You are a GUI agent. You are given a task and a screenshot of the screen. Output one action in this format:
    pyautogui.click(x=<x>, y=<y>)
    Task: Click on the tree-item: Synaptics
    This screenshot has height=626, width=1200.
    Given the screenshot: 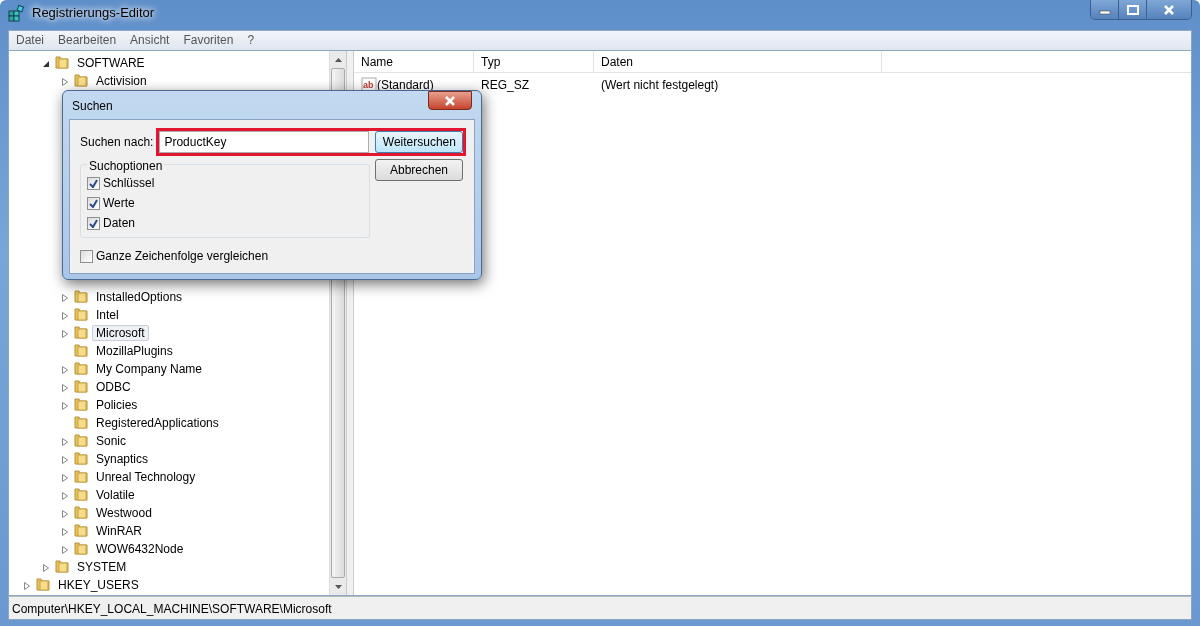 What is the action you would take?
    pyautogui.click(x=122, y=459)
    